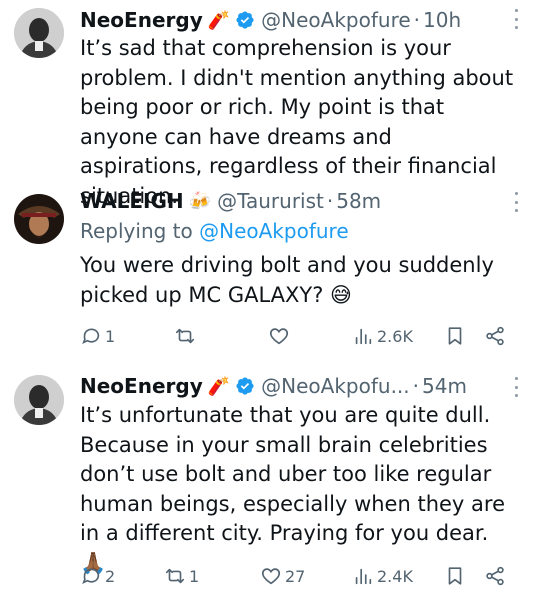 The image size is (535, 598). I want to click on like-count: 27, so click(295, 576).